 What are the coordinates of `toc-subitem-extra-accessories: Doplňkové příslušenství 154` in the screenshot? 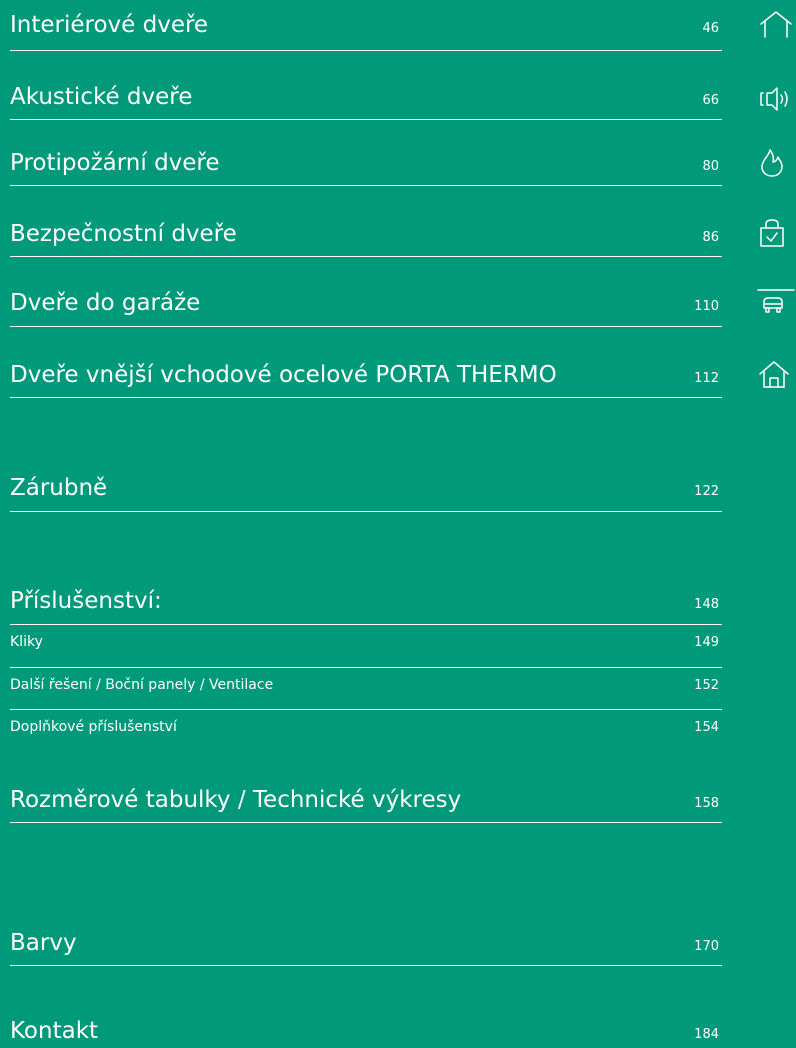 It's located at (366, 734).